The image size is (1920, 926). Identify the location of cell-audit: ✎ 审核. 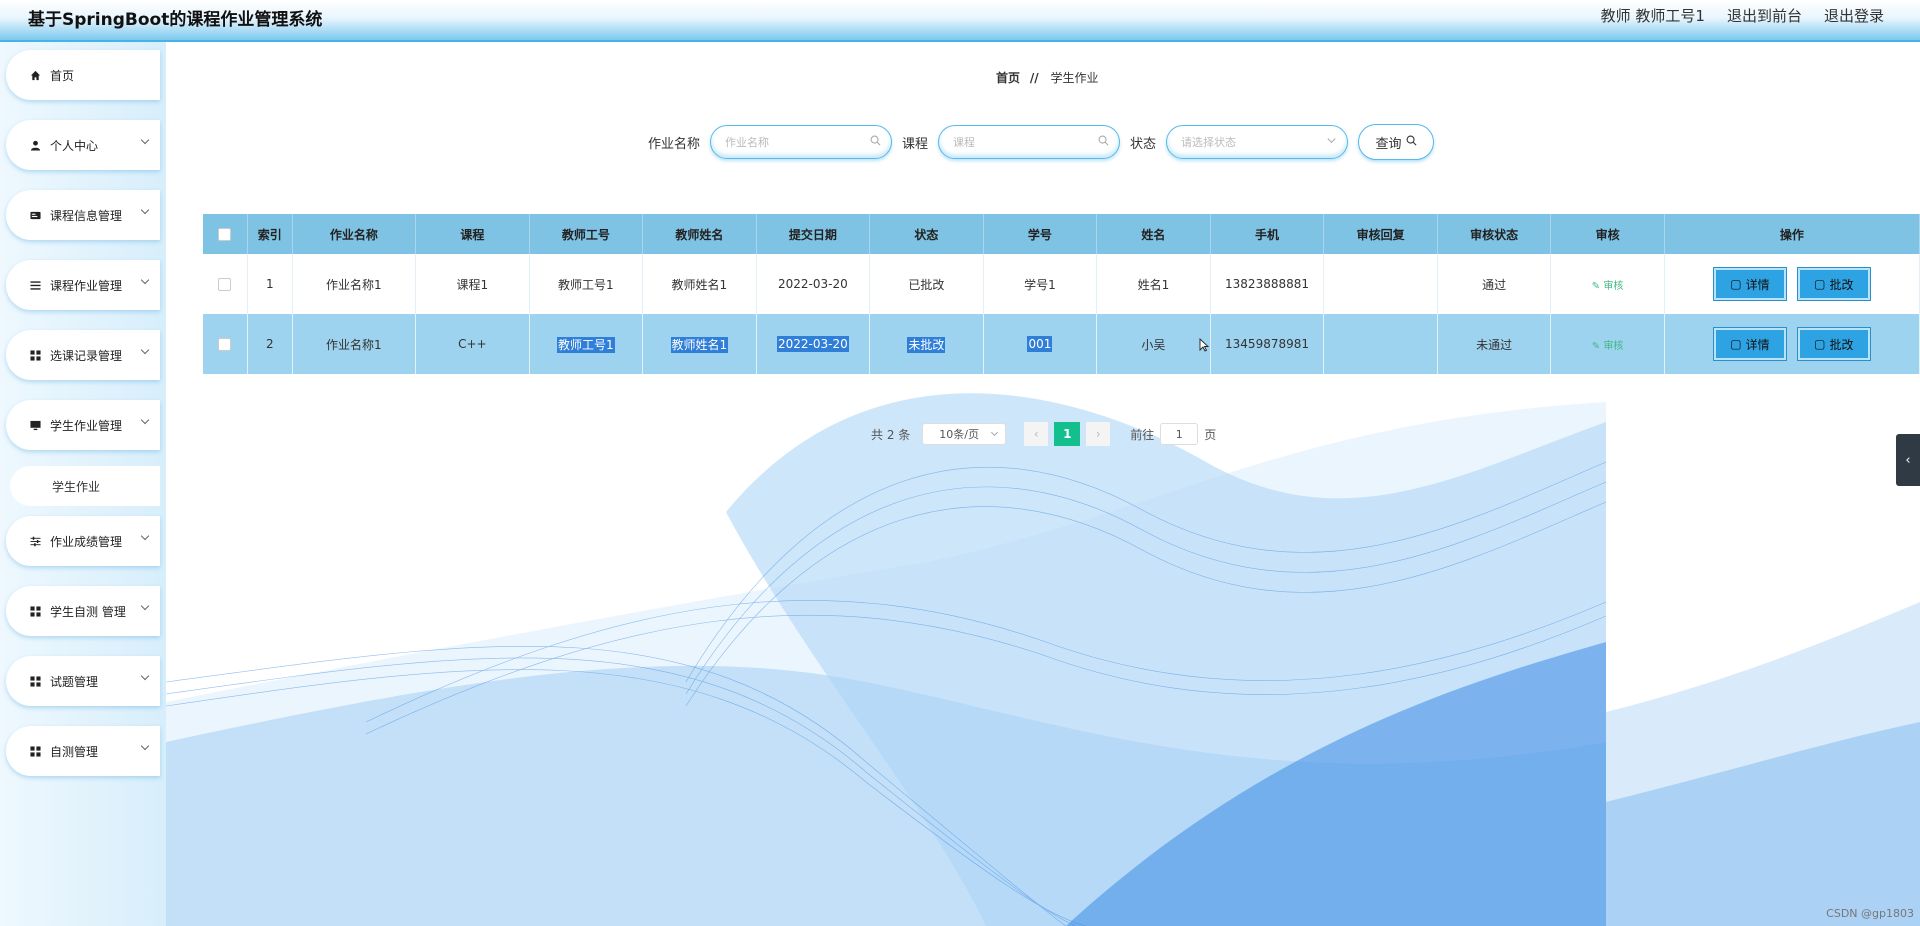
(1607, 284).